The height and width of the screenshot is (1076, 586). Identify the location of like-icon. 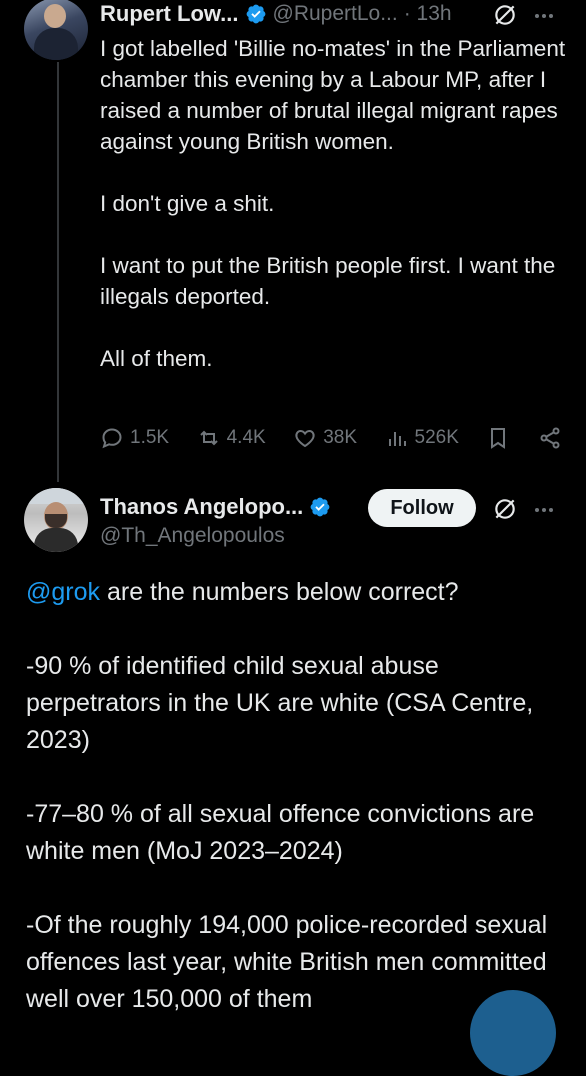
(305, 438).